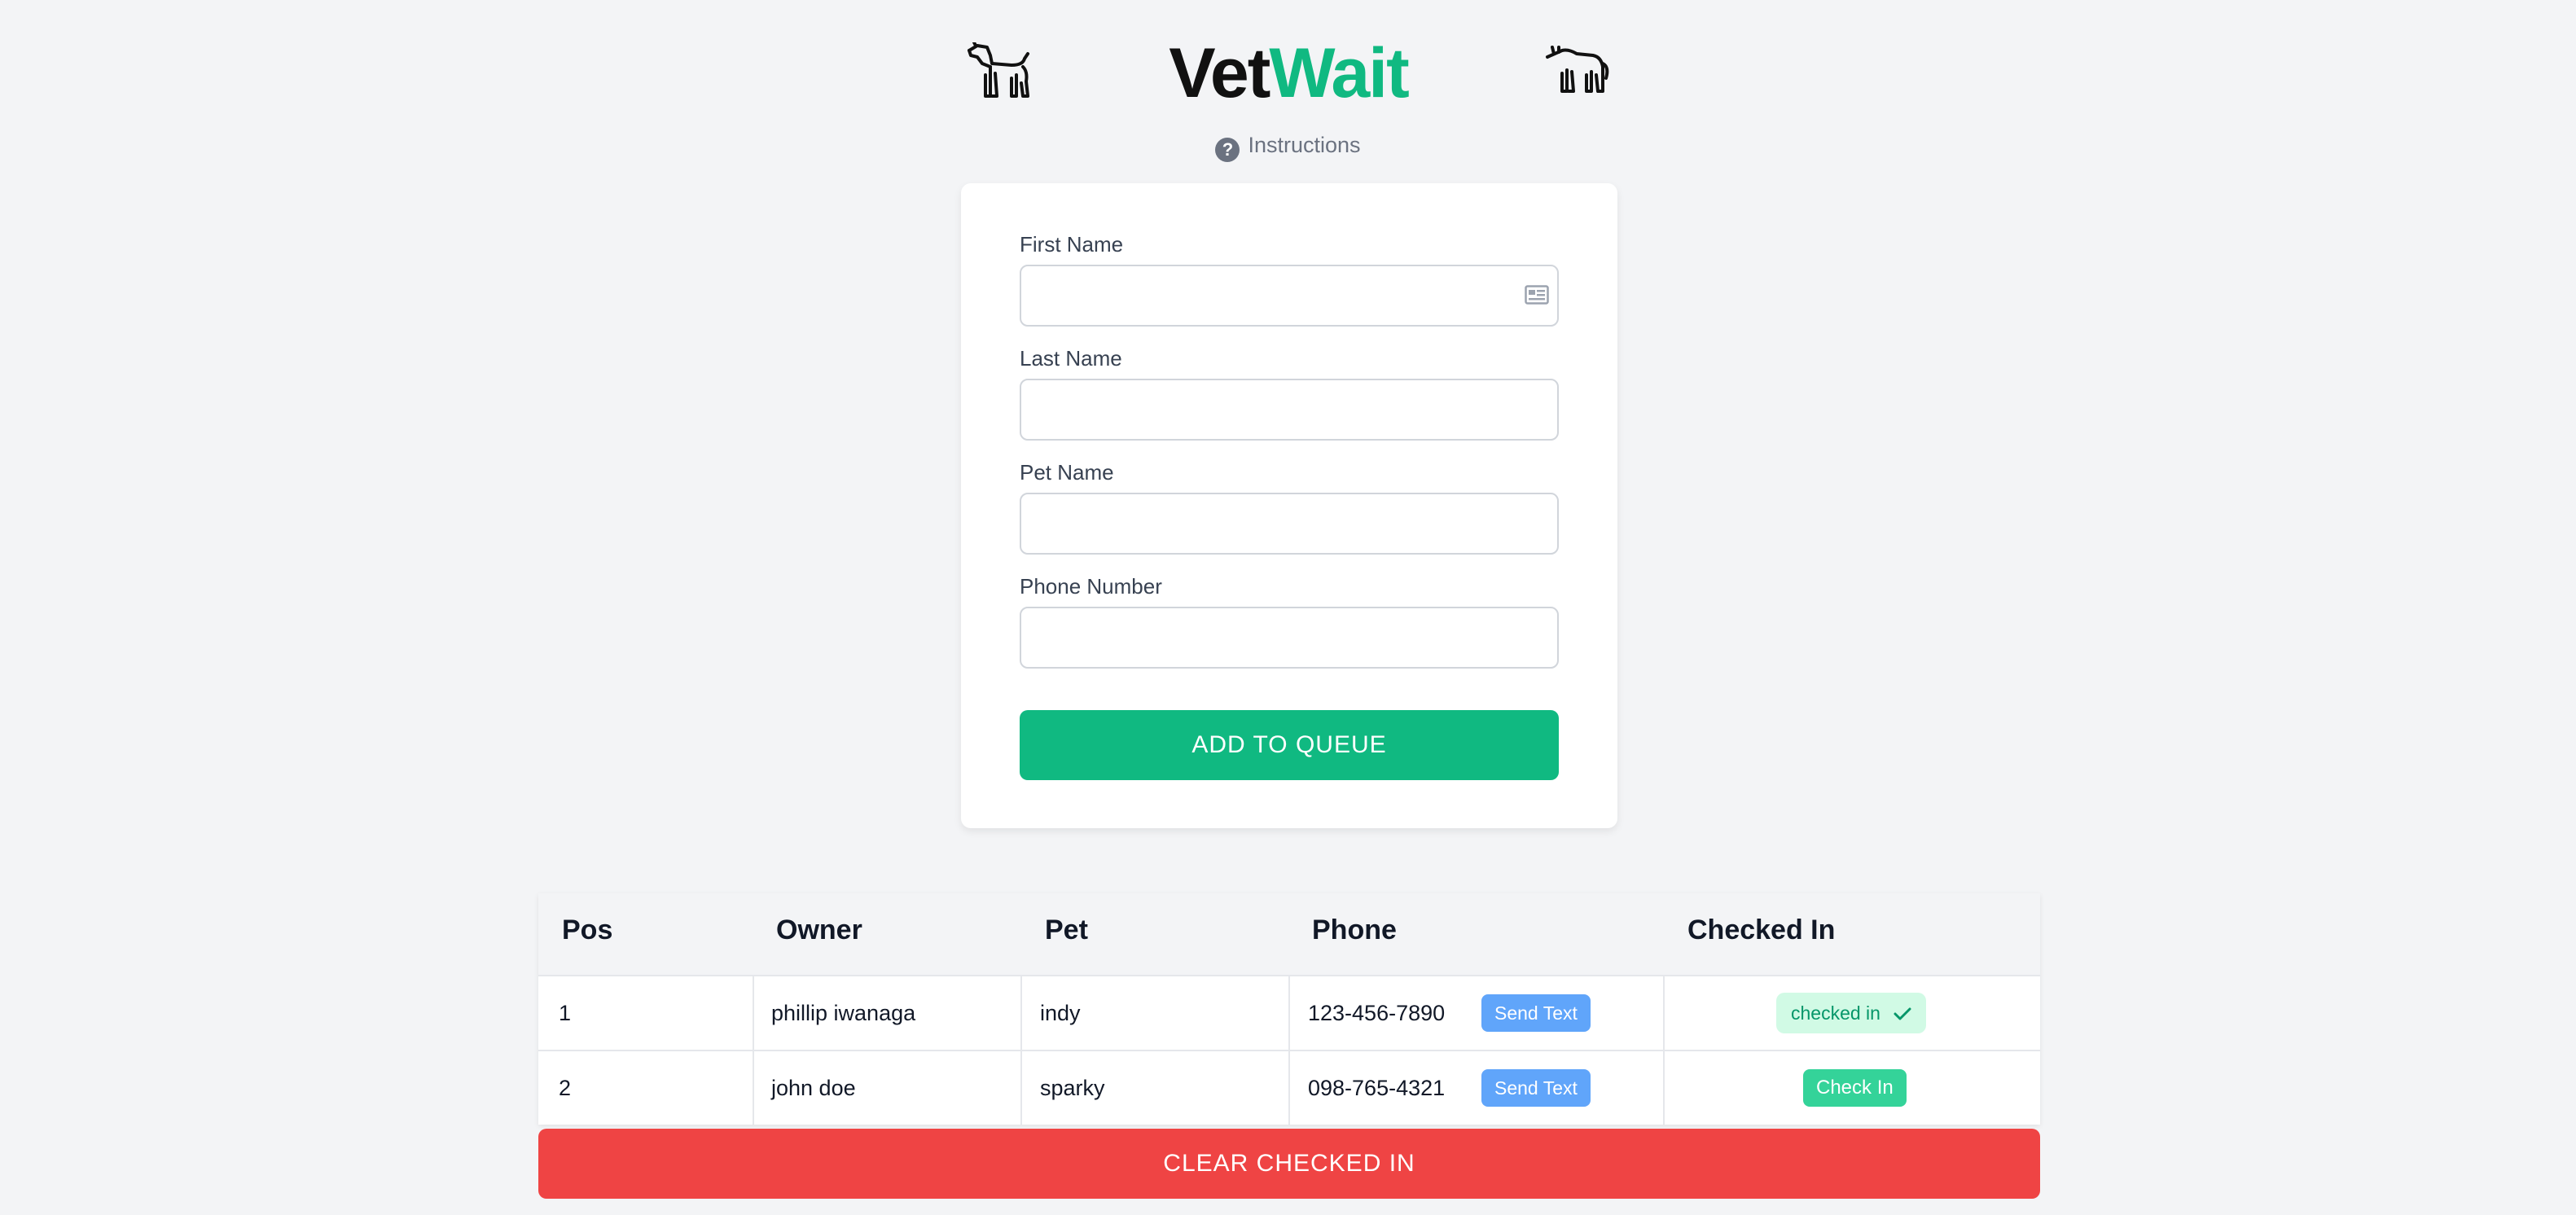 The image size is (2576, 1215). What do you see at coordinates (1761, 930) in the screenshot?
I see `column-header-checked-in: Checked In` at bounding box center [1761, 930].